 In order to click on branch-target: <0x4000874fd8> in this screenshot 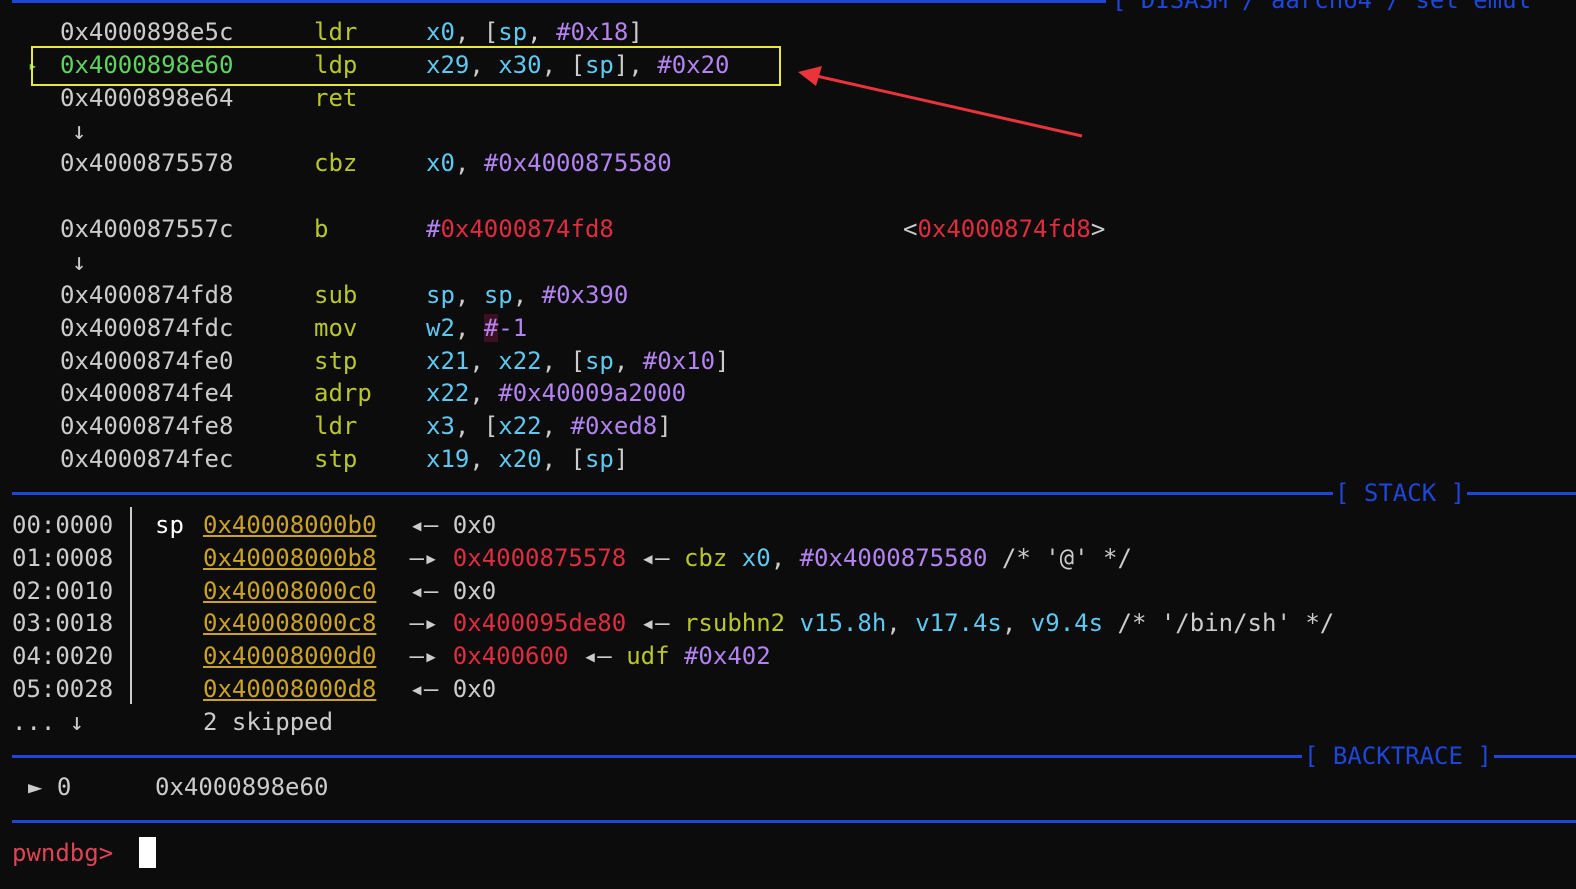, I will do `click(1004, 229)`.